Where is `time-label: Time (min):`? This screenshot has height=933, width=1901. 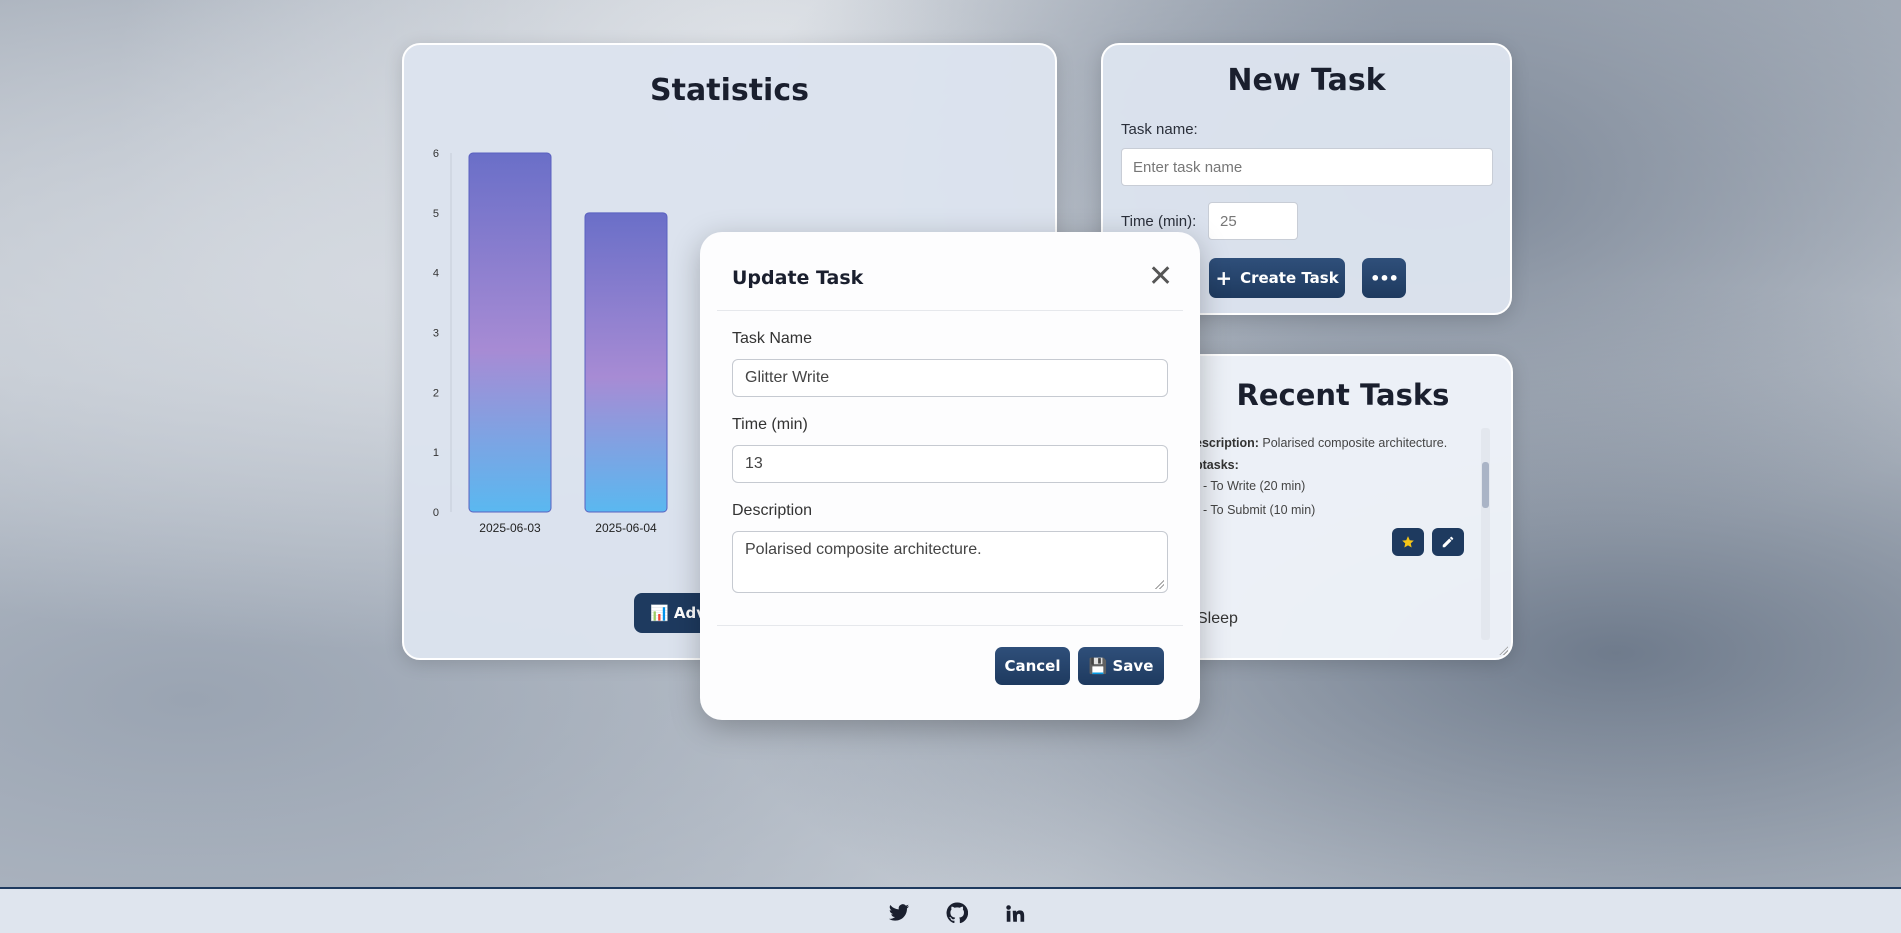
time-label: Time (min): is located at coordinates (1159, 221).